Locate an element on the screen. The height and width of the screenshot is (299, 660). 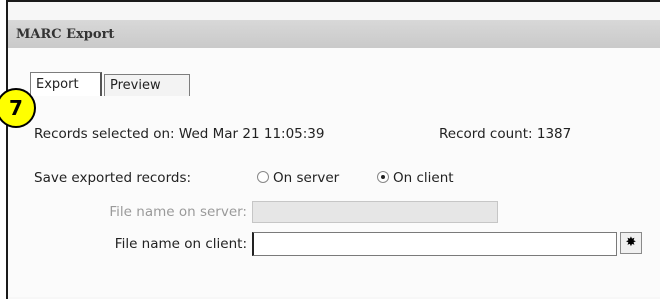
browse-button: ✸ is located at coordinates (631, 243).